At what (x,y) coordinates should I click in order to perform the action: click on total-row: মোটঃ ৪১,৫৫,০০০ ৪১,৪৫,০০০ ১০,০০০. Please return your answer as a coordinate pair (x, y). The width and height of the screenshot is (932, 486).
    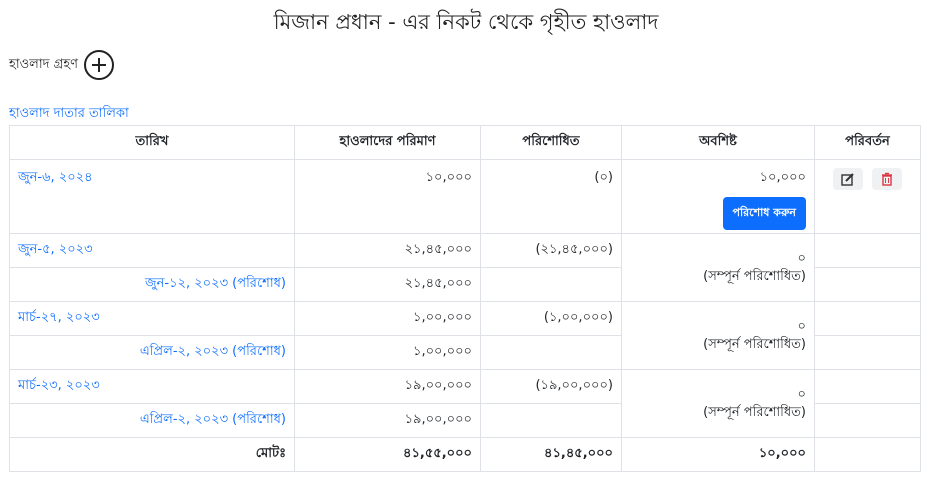
    Looking at the image, I should click on (465, 454).